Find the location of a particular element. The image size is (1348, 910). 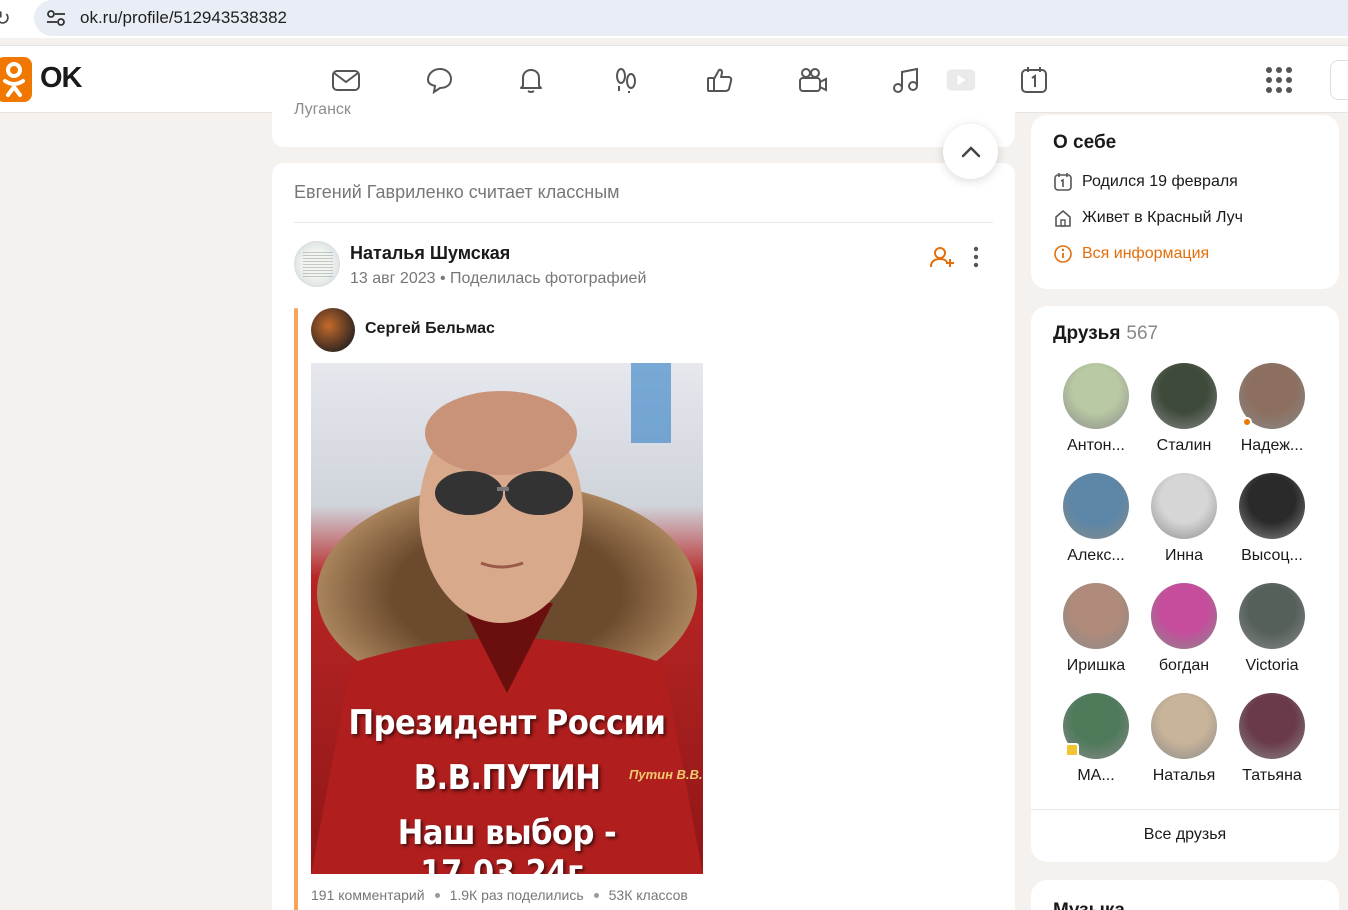

about-title: О себе is located at coordinates (1085, 142).